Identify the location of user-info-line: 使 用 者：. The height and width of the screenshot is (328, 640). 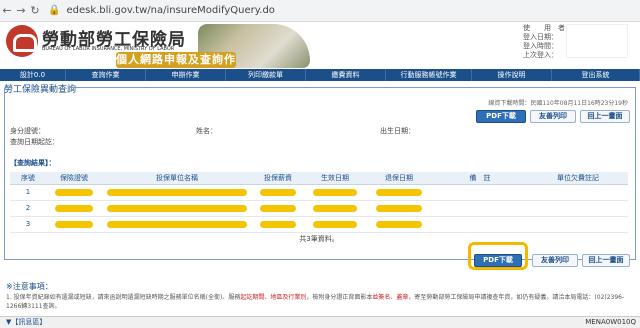
(547, 28).